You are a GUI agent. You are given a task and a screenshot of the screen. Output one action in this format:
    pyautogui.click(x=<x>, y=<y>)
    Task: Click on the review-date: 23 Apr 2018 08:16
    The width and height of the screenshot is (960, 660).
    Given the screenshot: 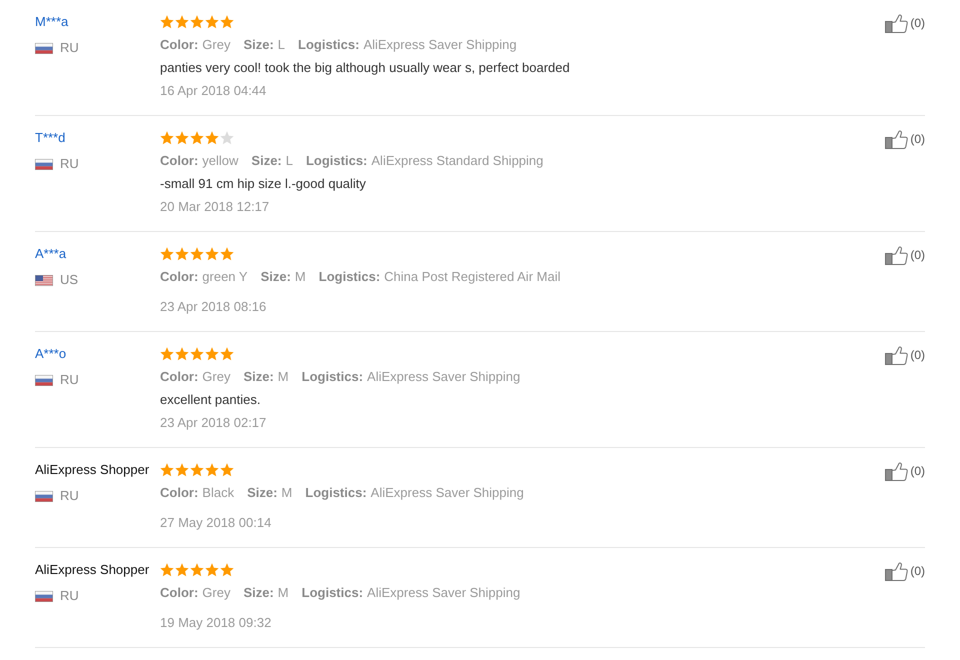 What is the action you would take?
    pyautogui.click(x=214, y=307)
    